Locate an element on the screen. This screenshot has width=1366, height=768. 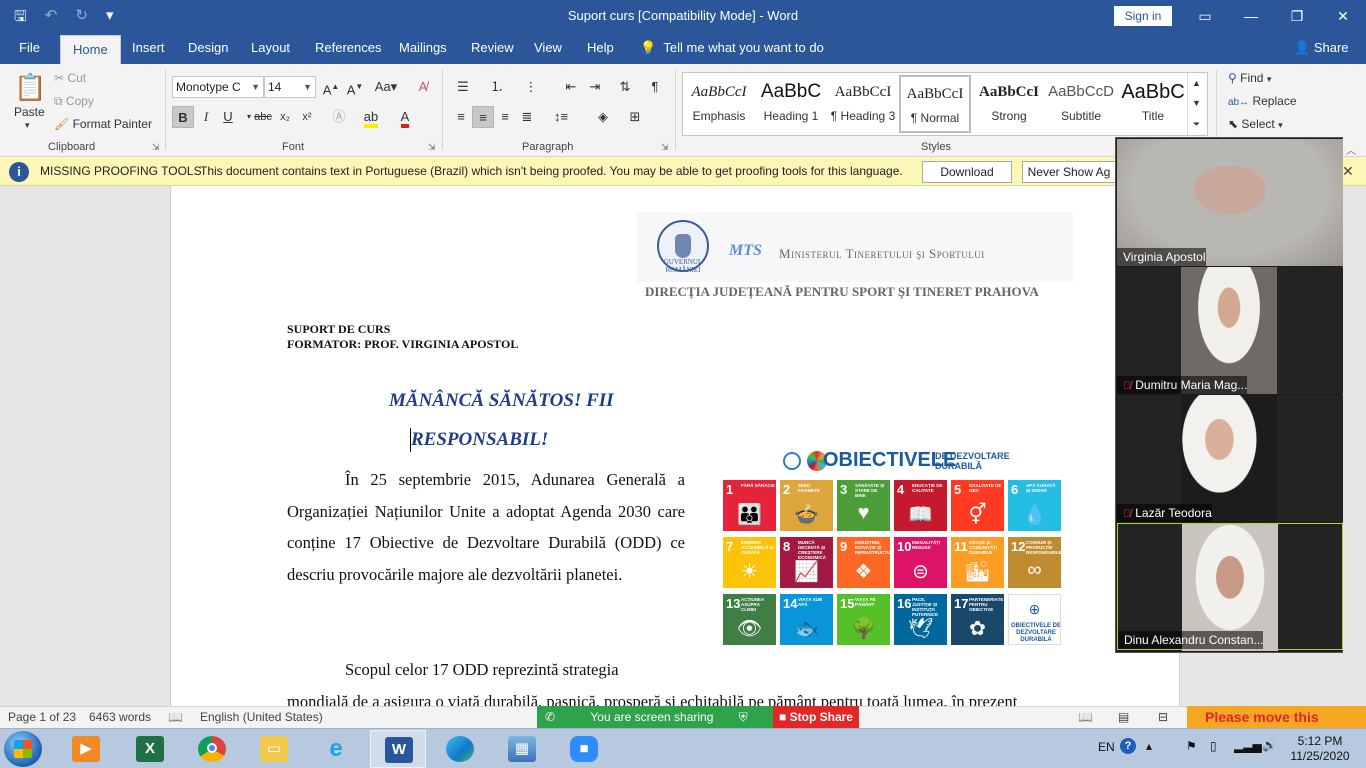
clipboard-launcher-icon: ⇲ is located at coordinates (156, 147).